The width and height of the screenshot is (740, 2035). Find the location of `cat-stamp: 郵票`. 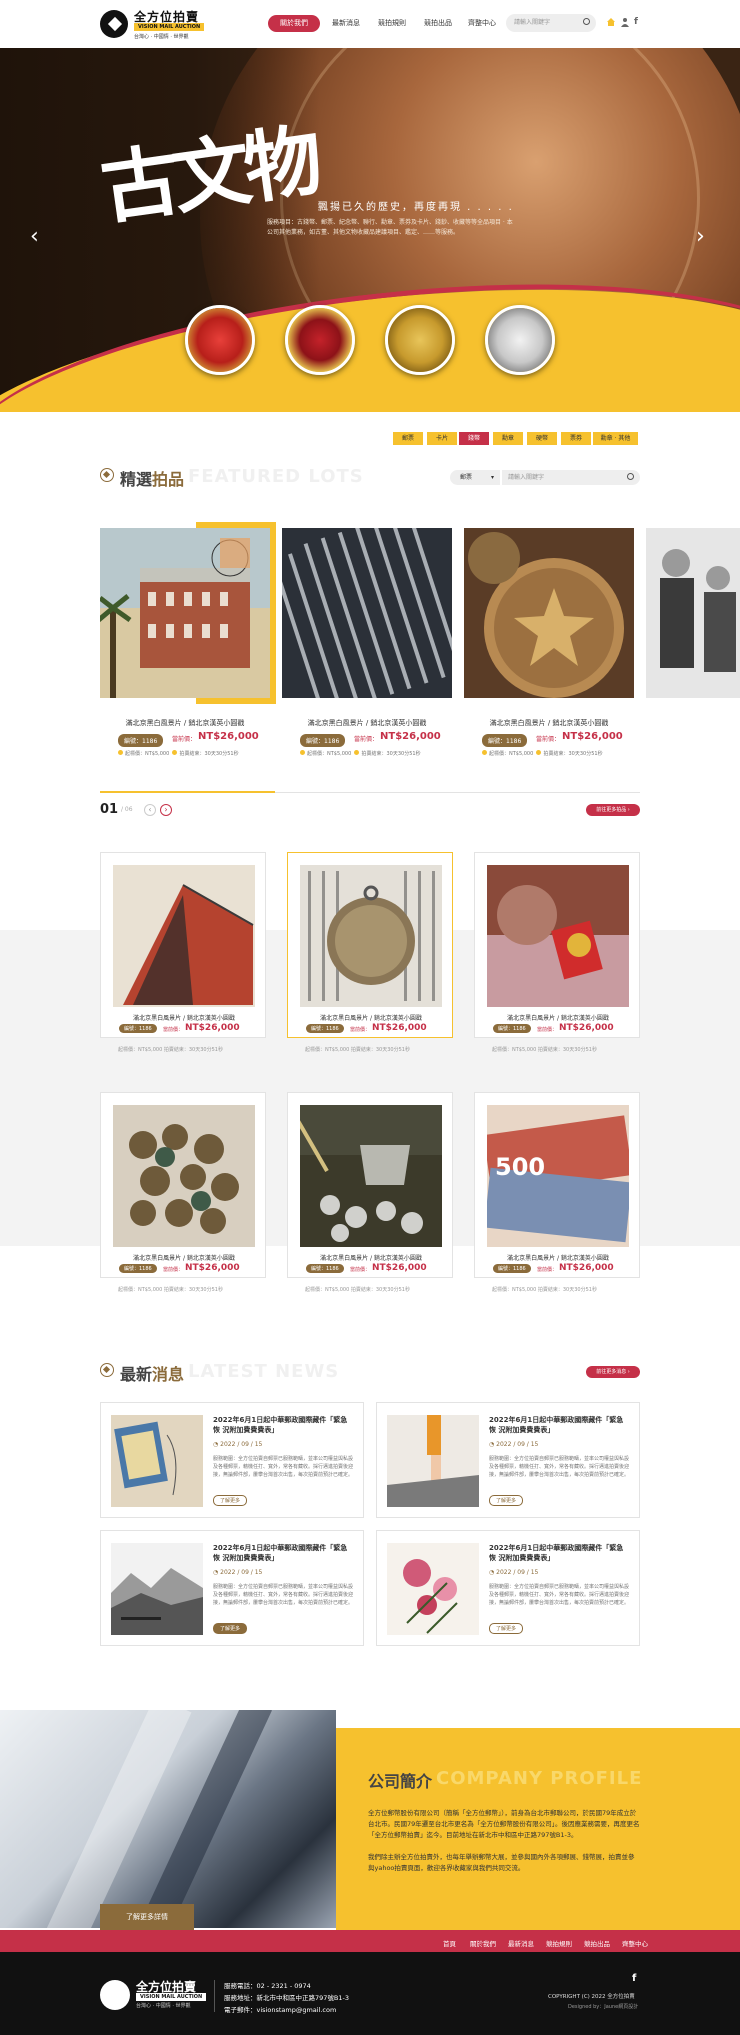

cat-stamp: 郵票 is located at coordinates (408, 438).